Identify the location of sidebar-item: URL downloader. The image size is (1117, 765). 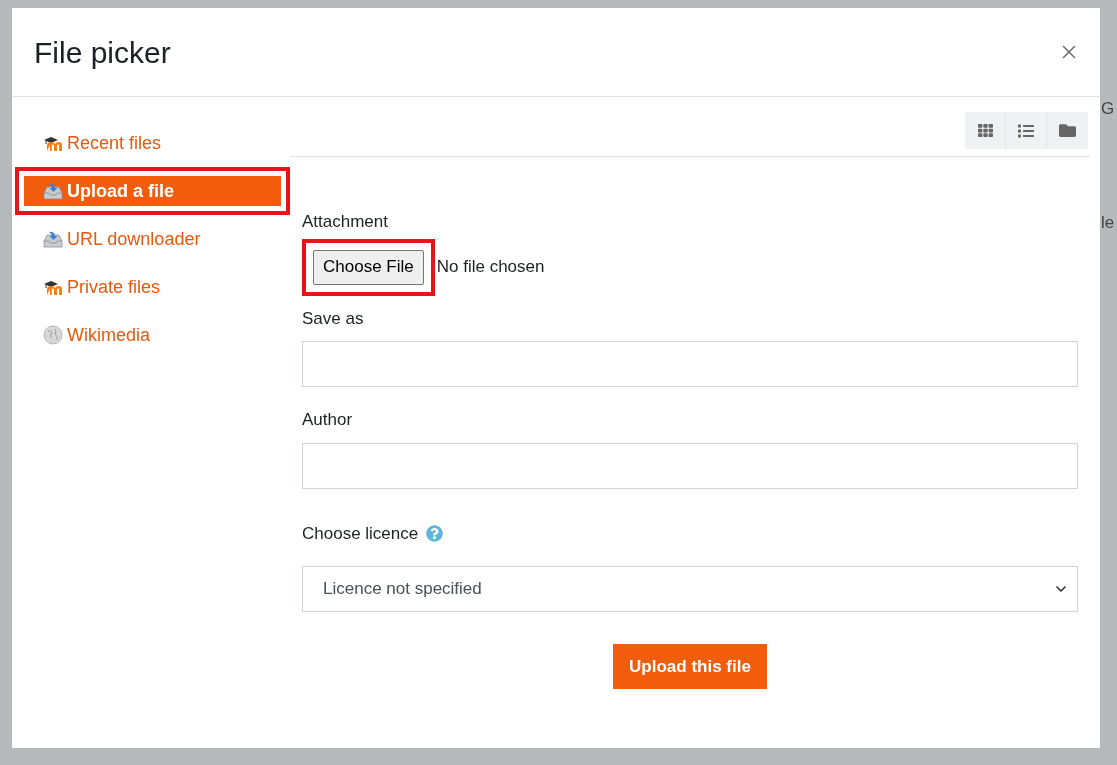
(152, 239).